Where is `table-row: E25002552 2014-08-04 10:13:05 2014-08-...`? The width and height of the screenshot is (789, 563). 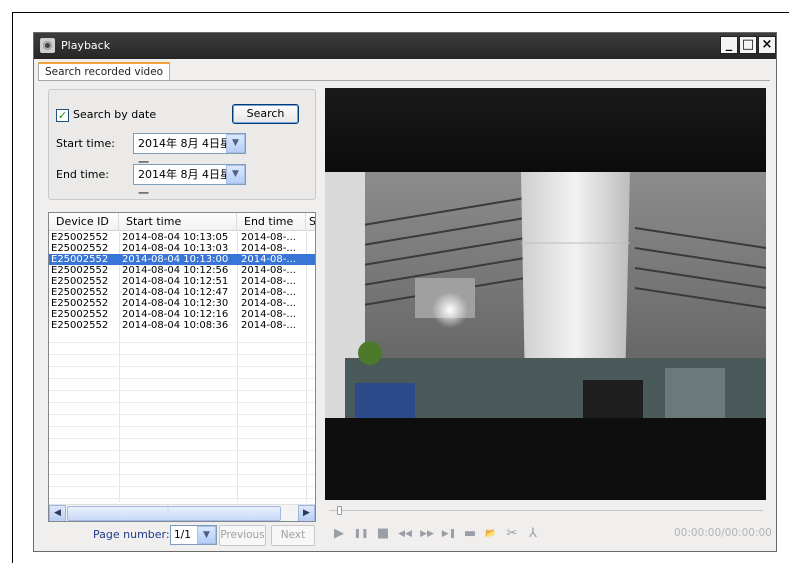 table-row: E25002552 2014-08-04 10:13:05 2014-08-... is located at coordinates (182, 237).